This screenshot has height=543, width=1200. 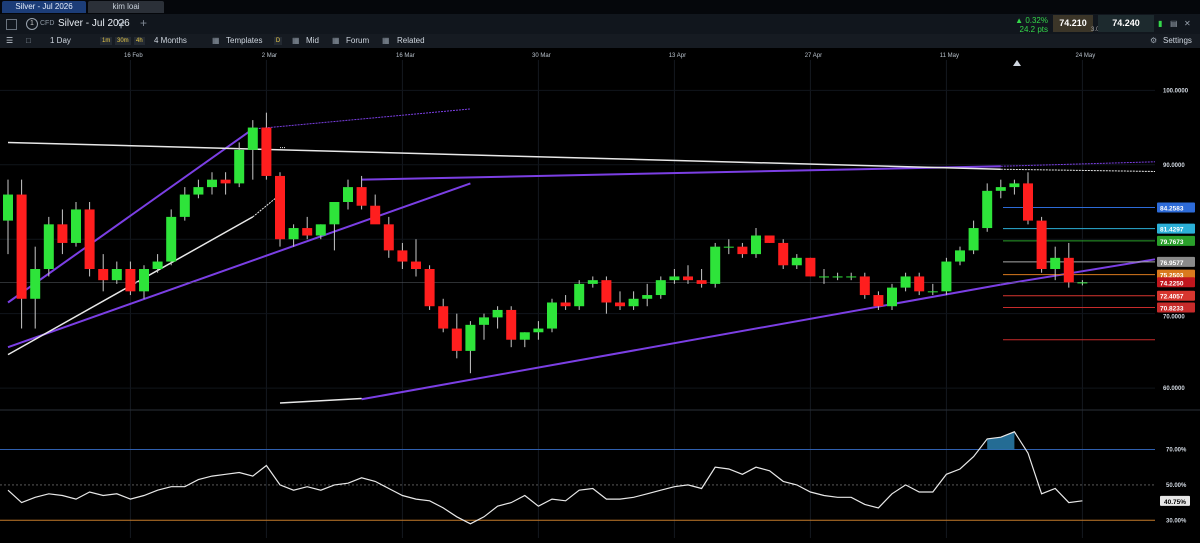 I want to click on d-button: D, so click(x=278, y=41).